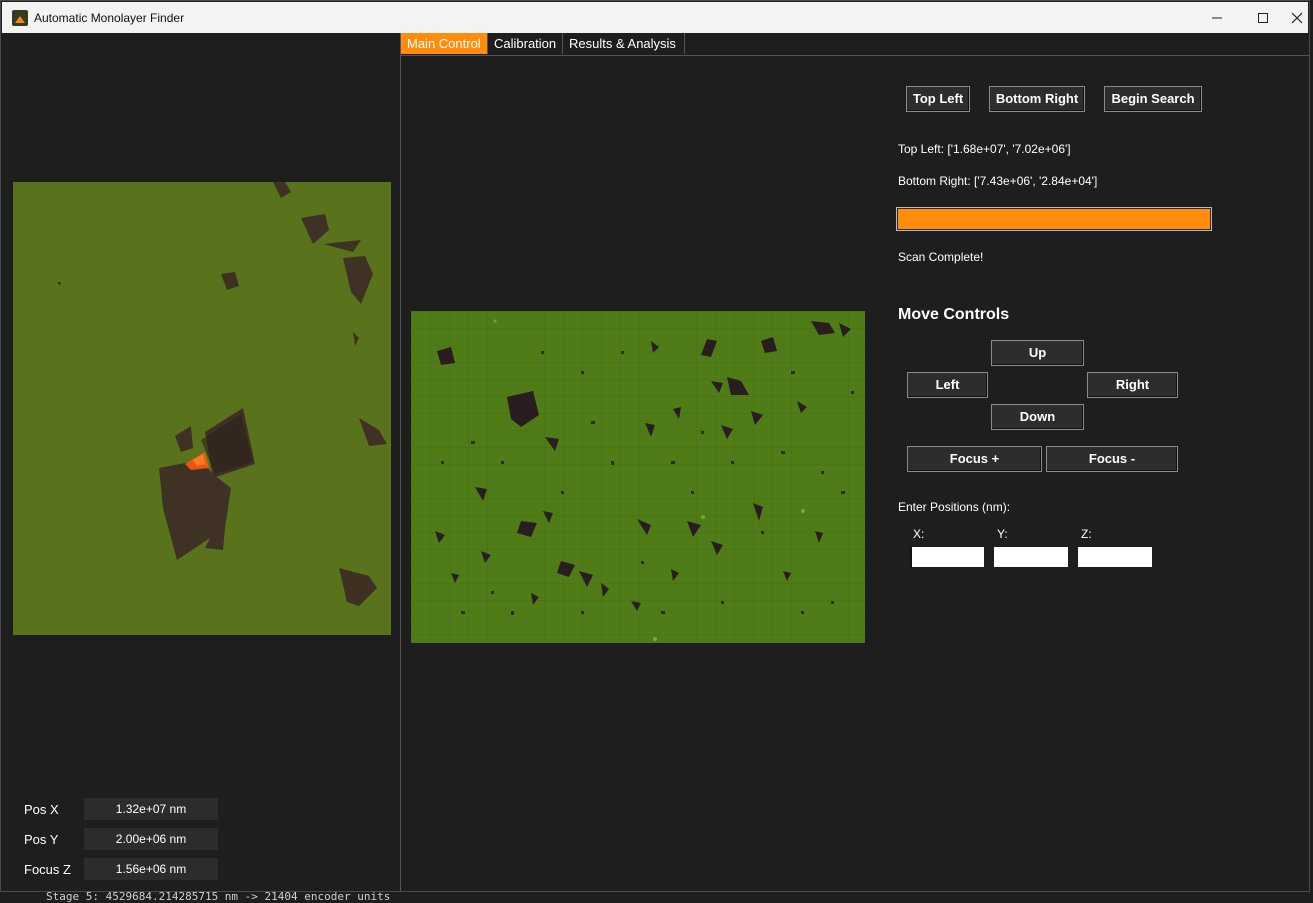  Describe the element at coordinates (525, 43) in the screenshot. I see `tab-calibration: Calibration` at that location.